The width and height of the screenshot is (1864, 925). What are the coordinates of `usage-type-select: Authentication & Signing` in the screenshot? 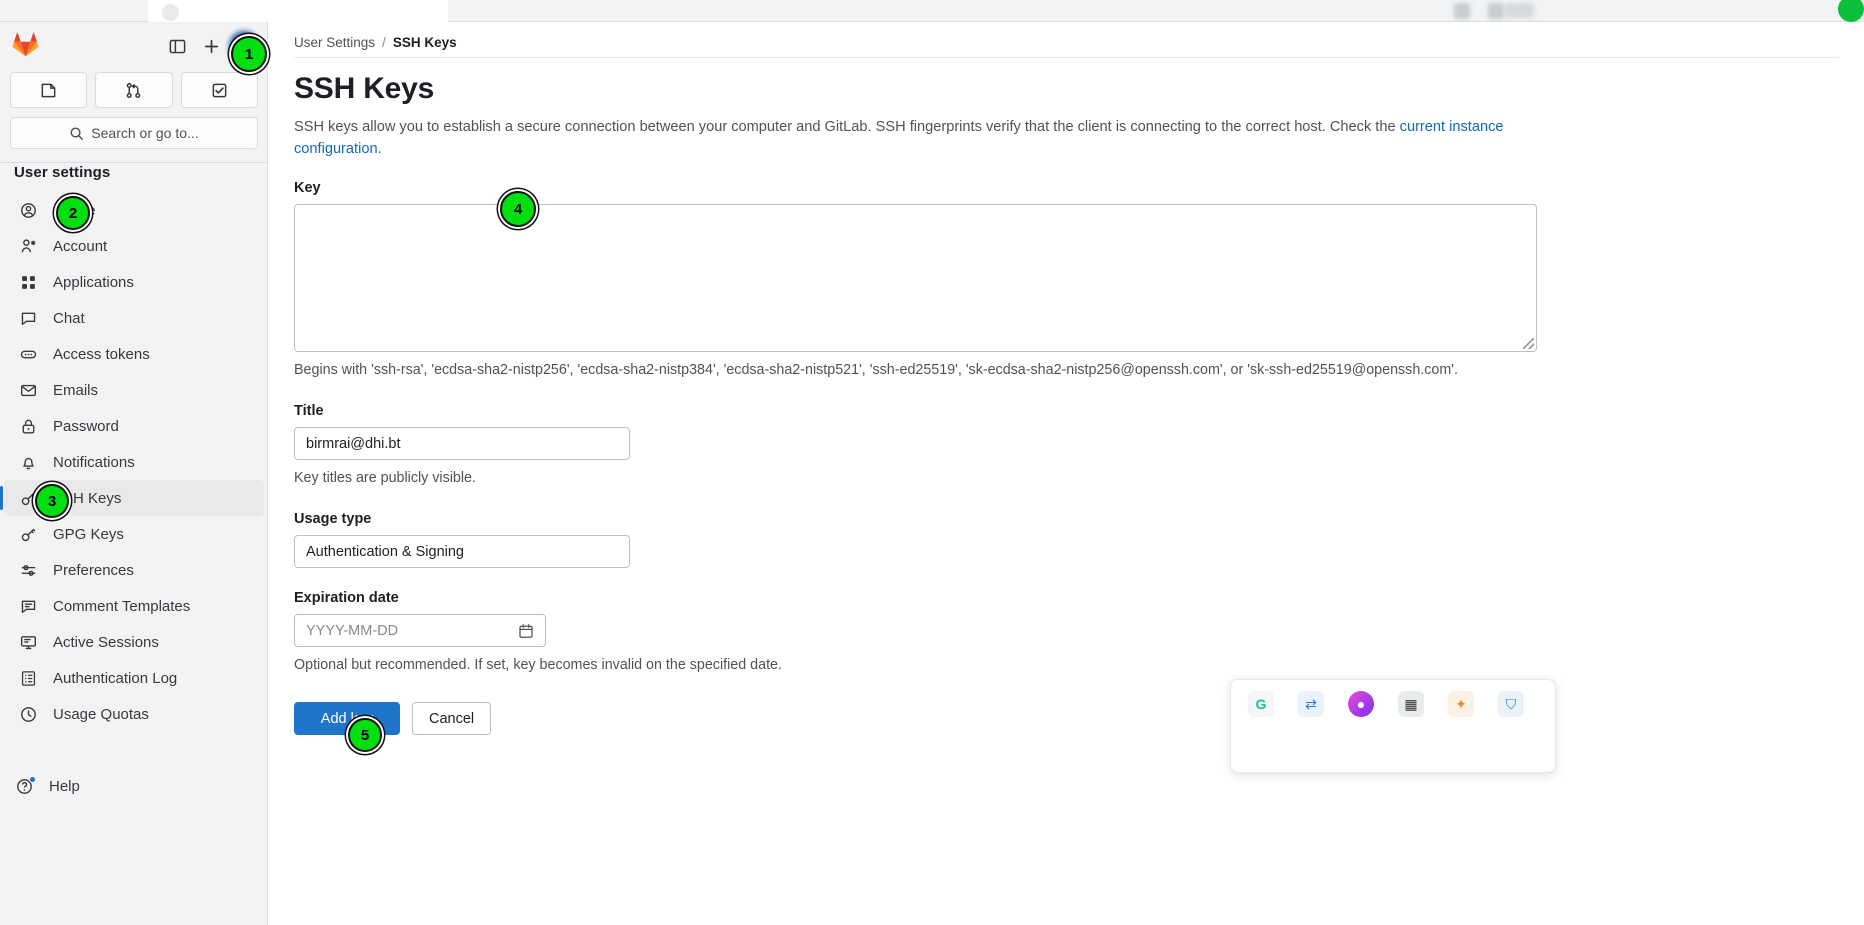 It's located at (462, 551).